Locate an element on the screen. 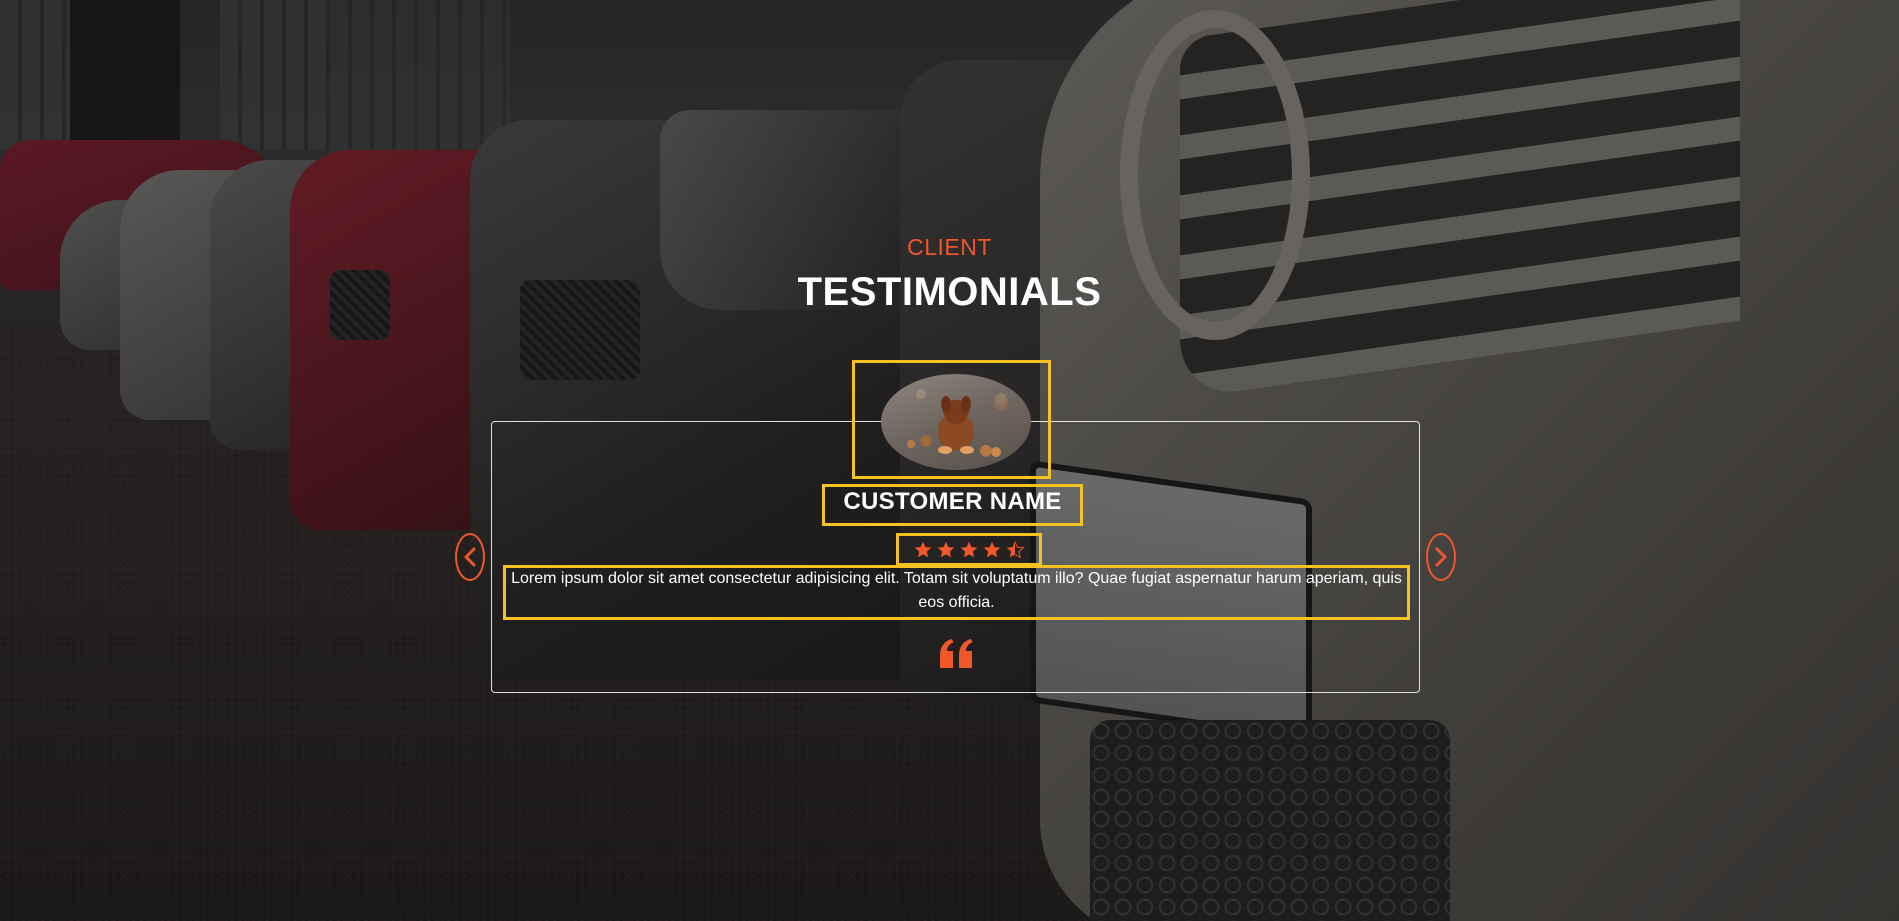  text-highlight-frame is located at coordinates (956, 592).